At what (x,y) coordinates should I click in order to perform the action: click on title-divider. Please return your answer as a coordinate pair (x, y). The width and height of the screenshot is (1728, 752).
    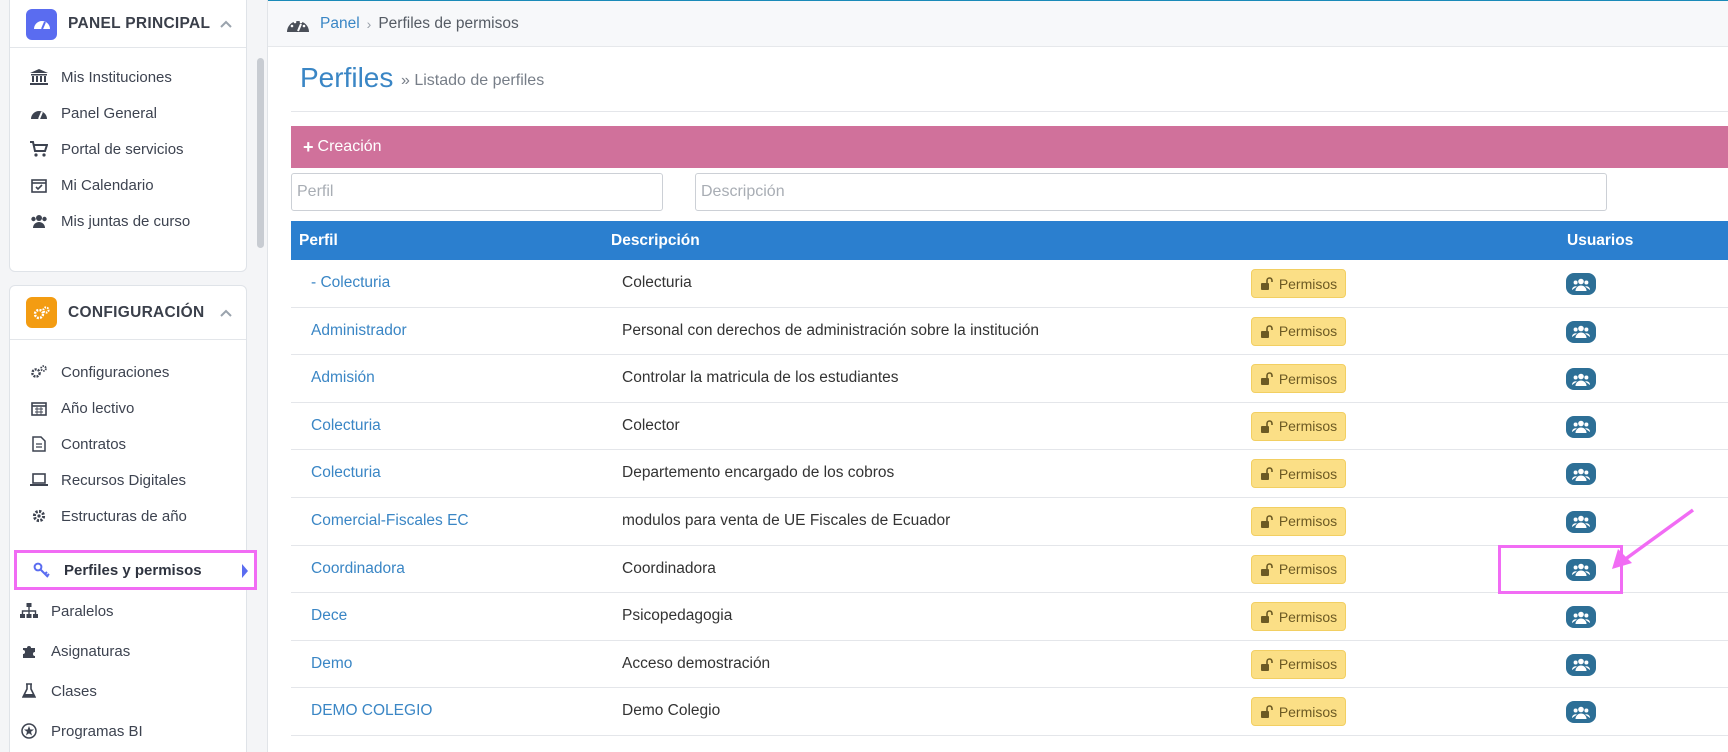
    Looking at the image, I should click on (1009, 111).